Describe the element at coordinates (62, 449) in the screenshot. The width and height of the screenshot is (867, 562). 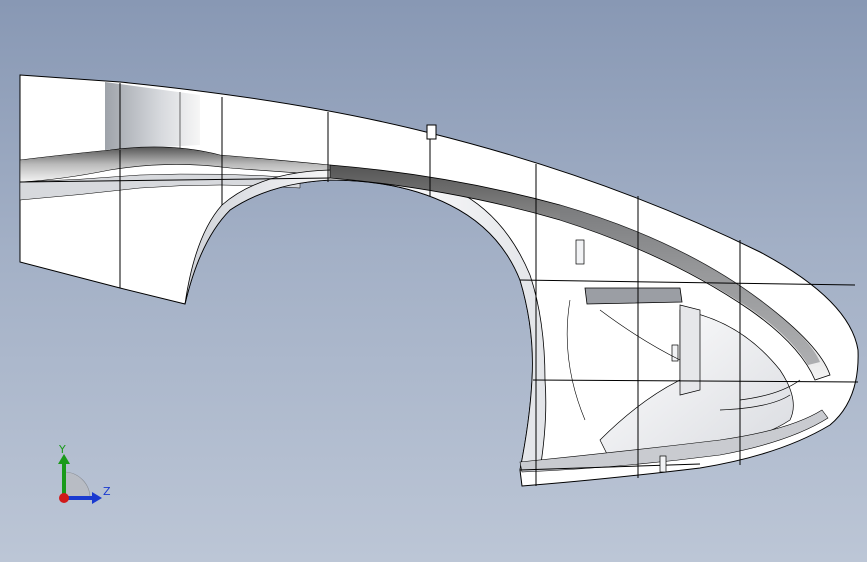
I see `y-axis-label: Y` at that location.